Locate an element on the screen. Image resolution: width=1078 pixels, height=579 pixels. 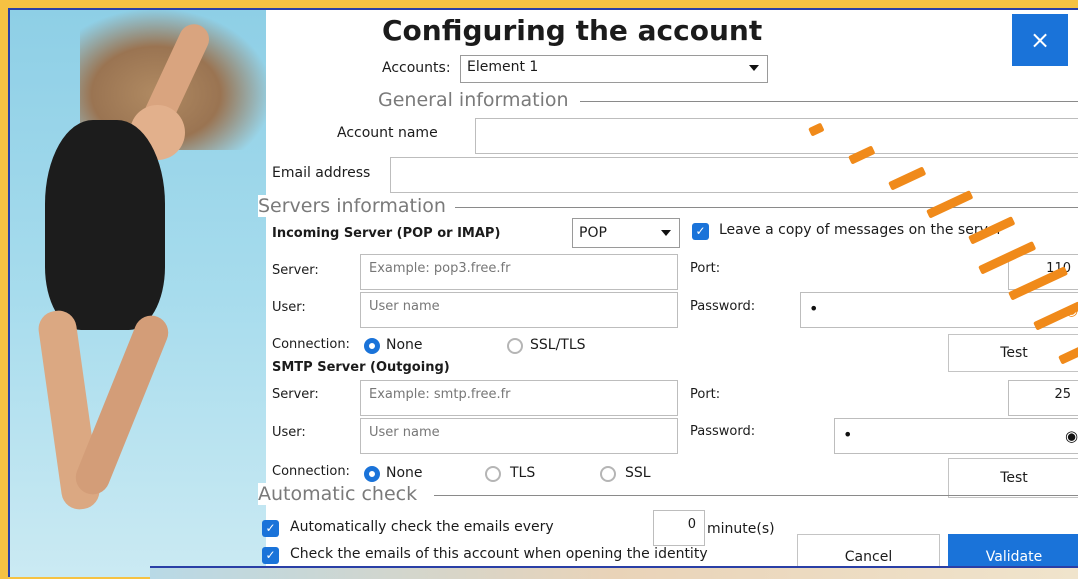
smtp-server-label: Server: is located at coordinates (295, 394).